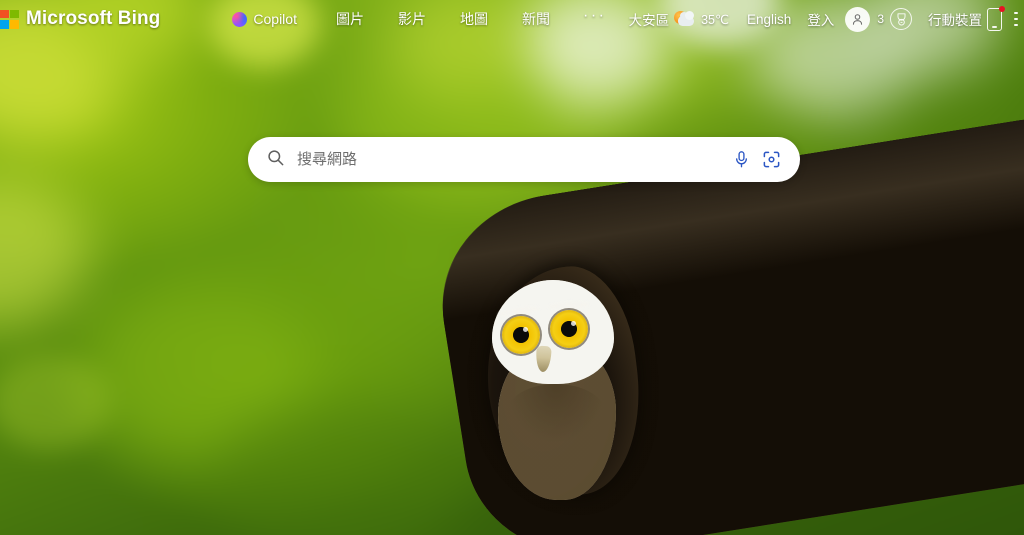 This screenshot has width=1024, height=535. I want to click on mobile-notification-badge, so click(1002, 8).